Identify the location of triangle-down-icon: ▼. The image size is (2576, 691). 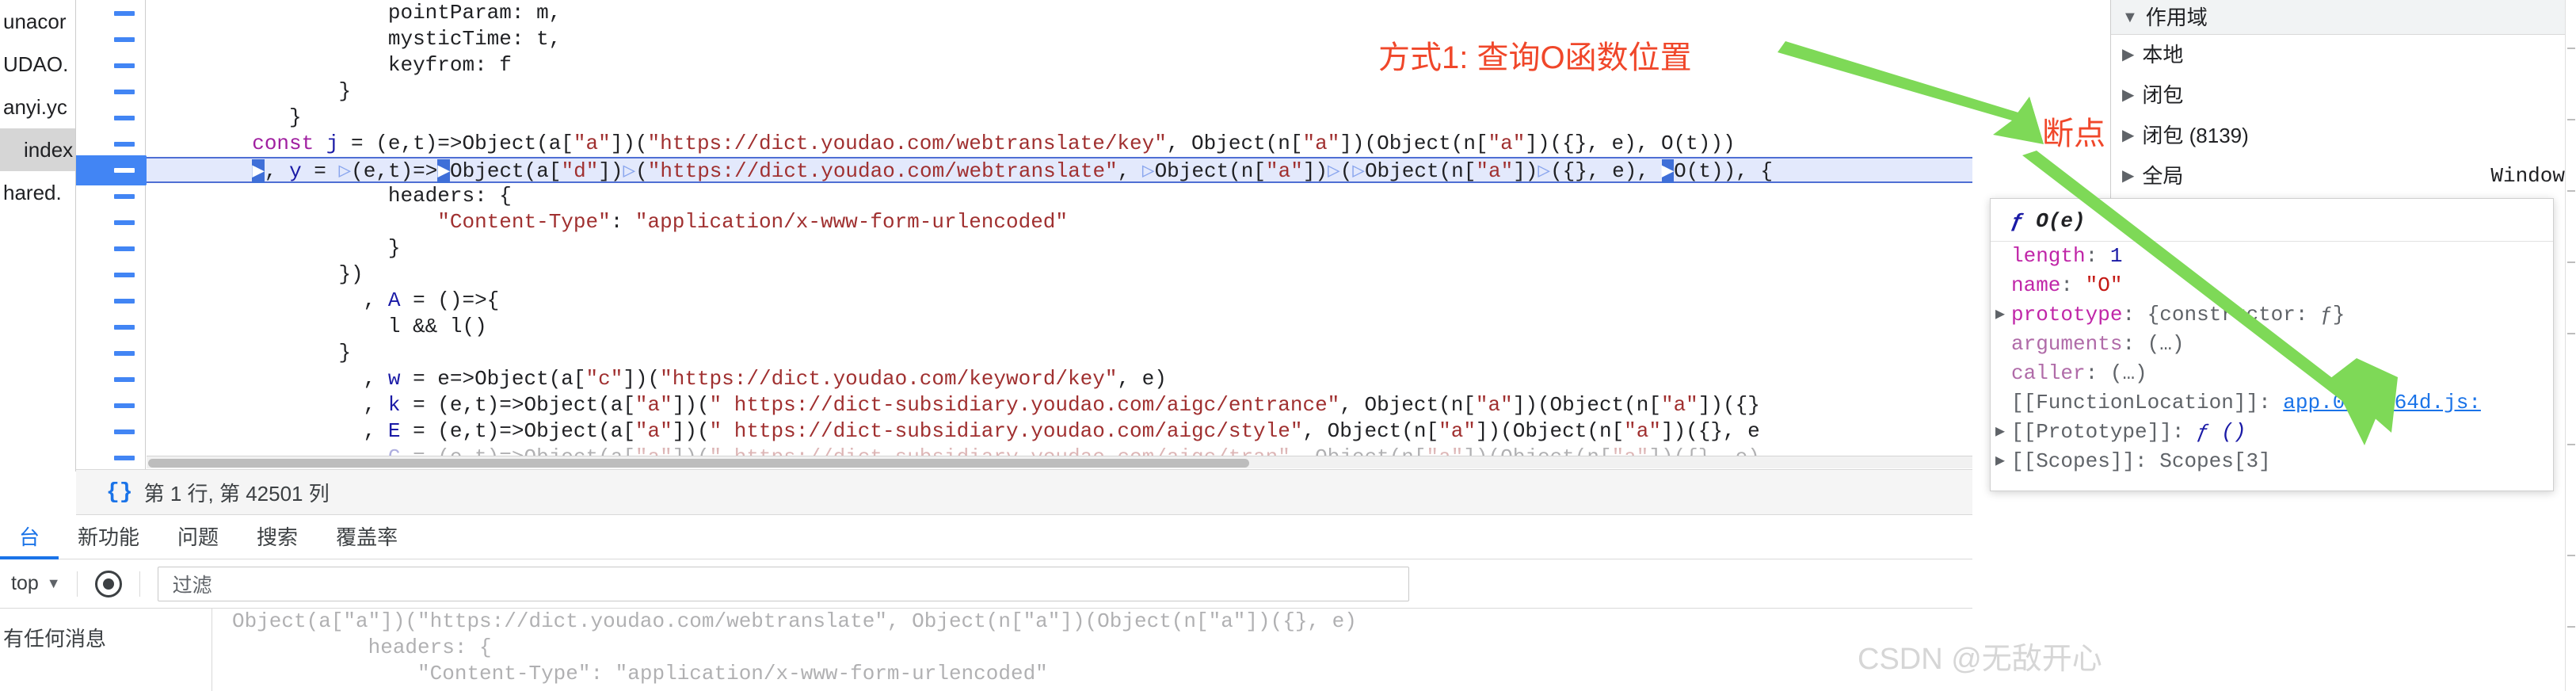
(2130, 17).